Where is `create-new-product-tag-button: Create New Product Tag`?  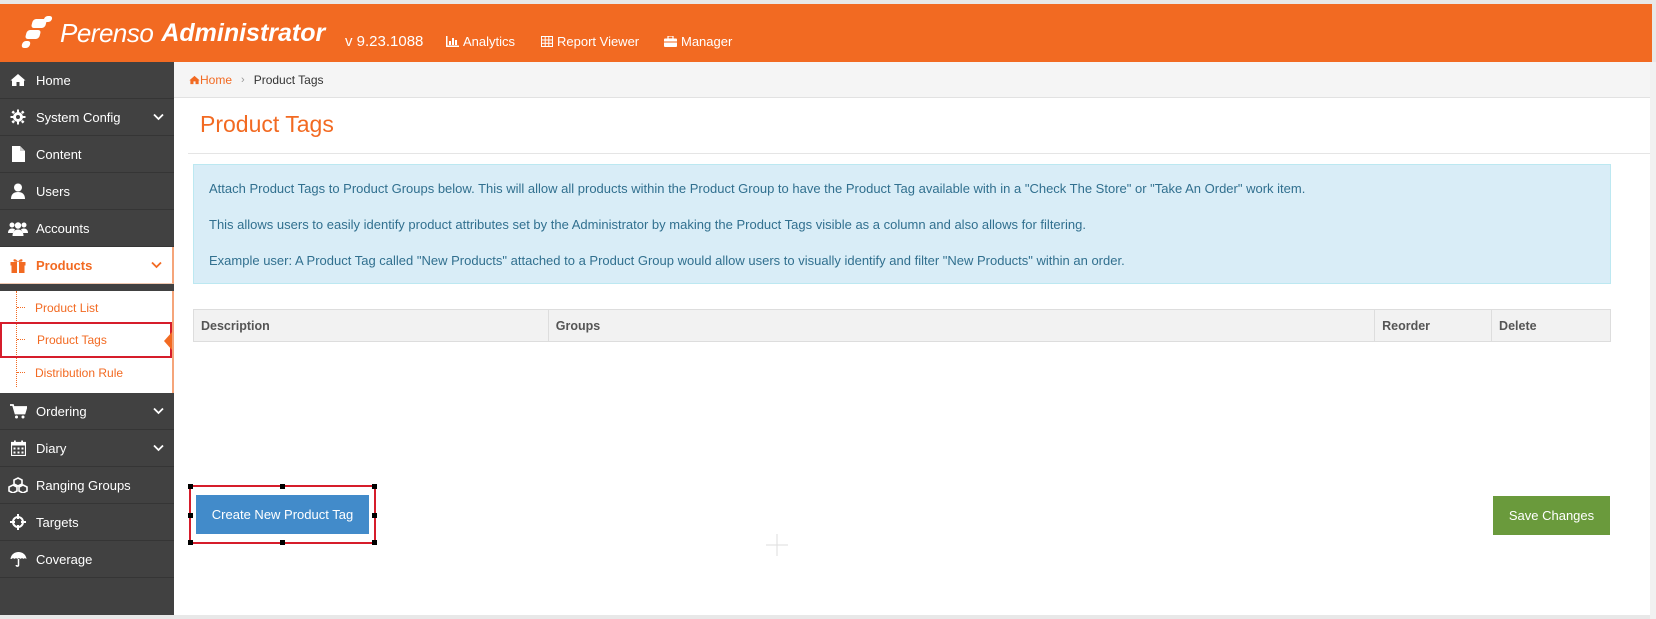
create-new-product-tag-button: Create New Product Tag is located at coordinates (282, 514).